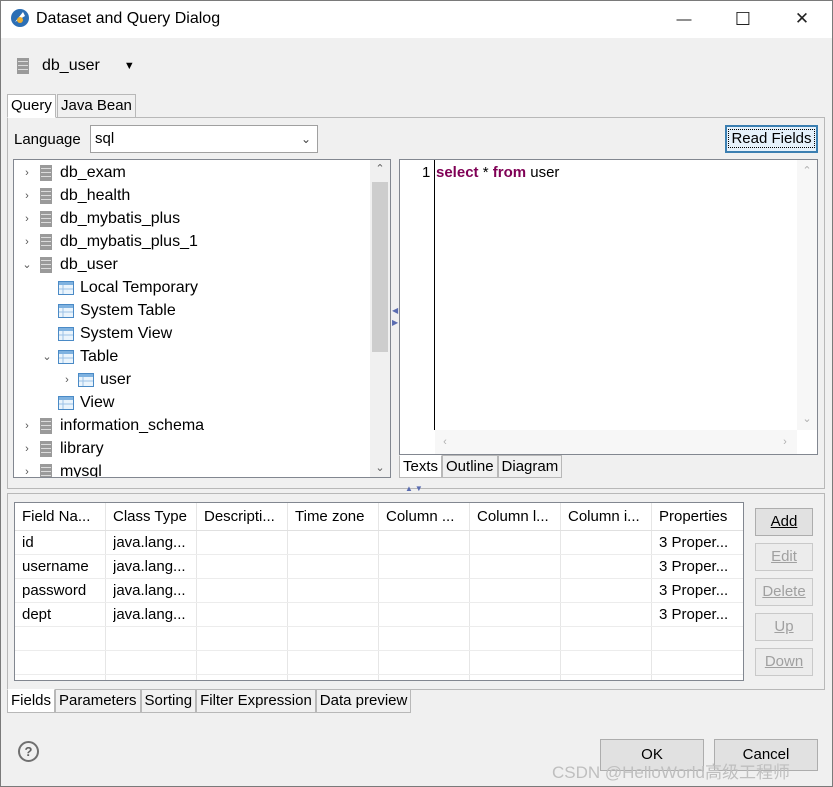 Image resolution: width=833 pixels, height=787 pixels. What do you see at coordinates (31, 701) in the screenshot?
I see `tab-fields: Fields` at bounding box center [31, 701].